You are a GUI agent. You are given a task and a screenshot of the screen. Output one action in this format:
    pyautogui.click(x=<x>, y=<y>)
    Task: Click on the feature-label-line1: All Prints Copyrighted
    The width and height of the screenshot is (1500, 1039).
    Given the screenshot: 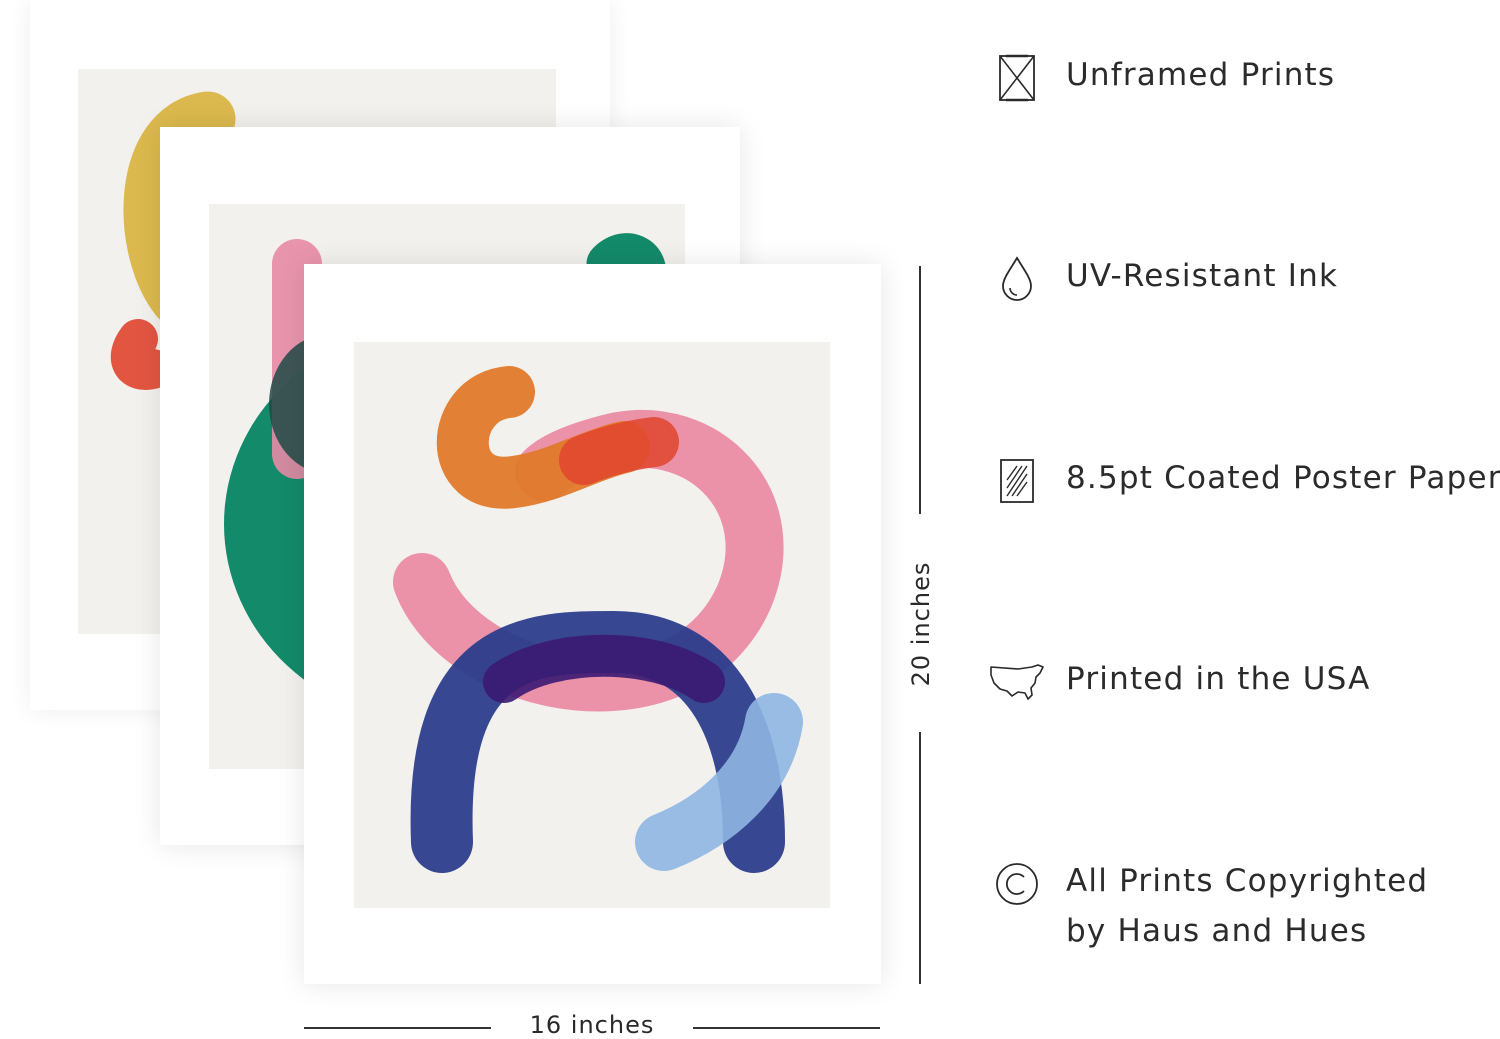 What is the action you would take?
    pyautogui.click(x=1247, y=881)
    